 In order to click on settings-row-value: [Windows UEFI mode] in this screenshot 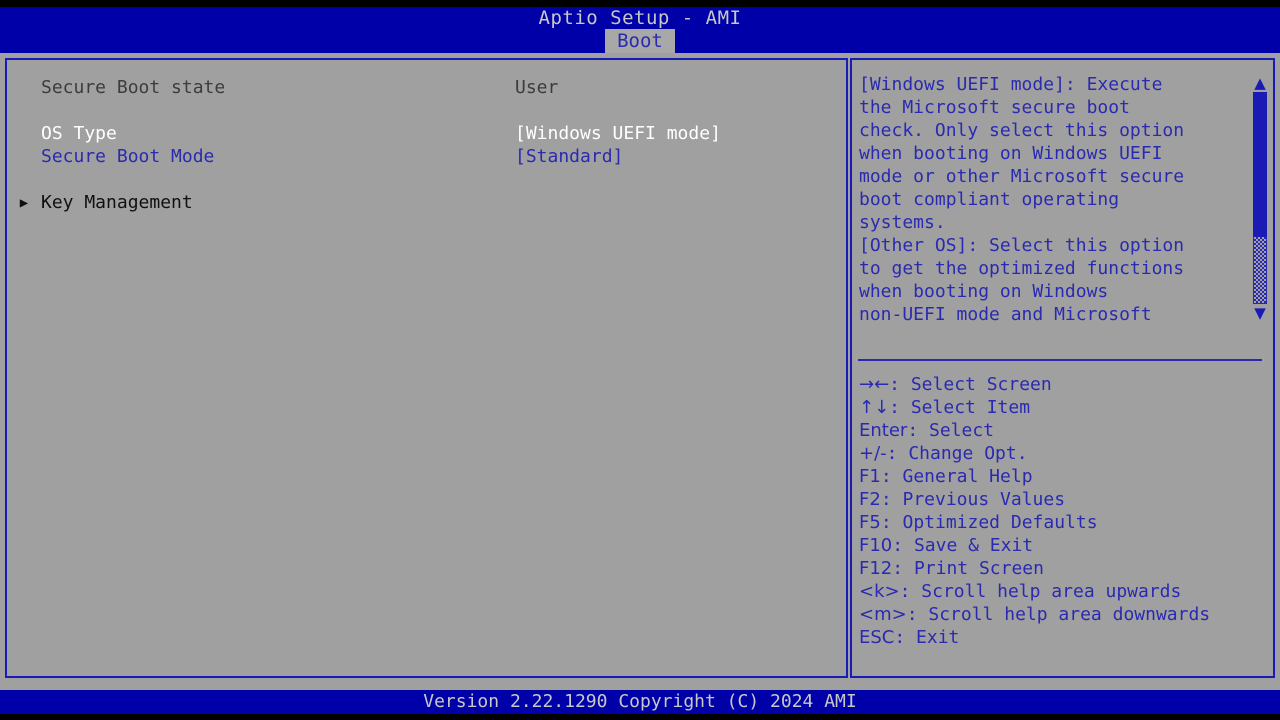, I will do `click(618, 133)`.